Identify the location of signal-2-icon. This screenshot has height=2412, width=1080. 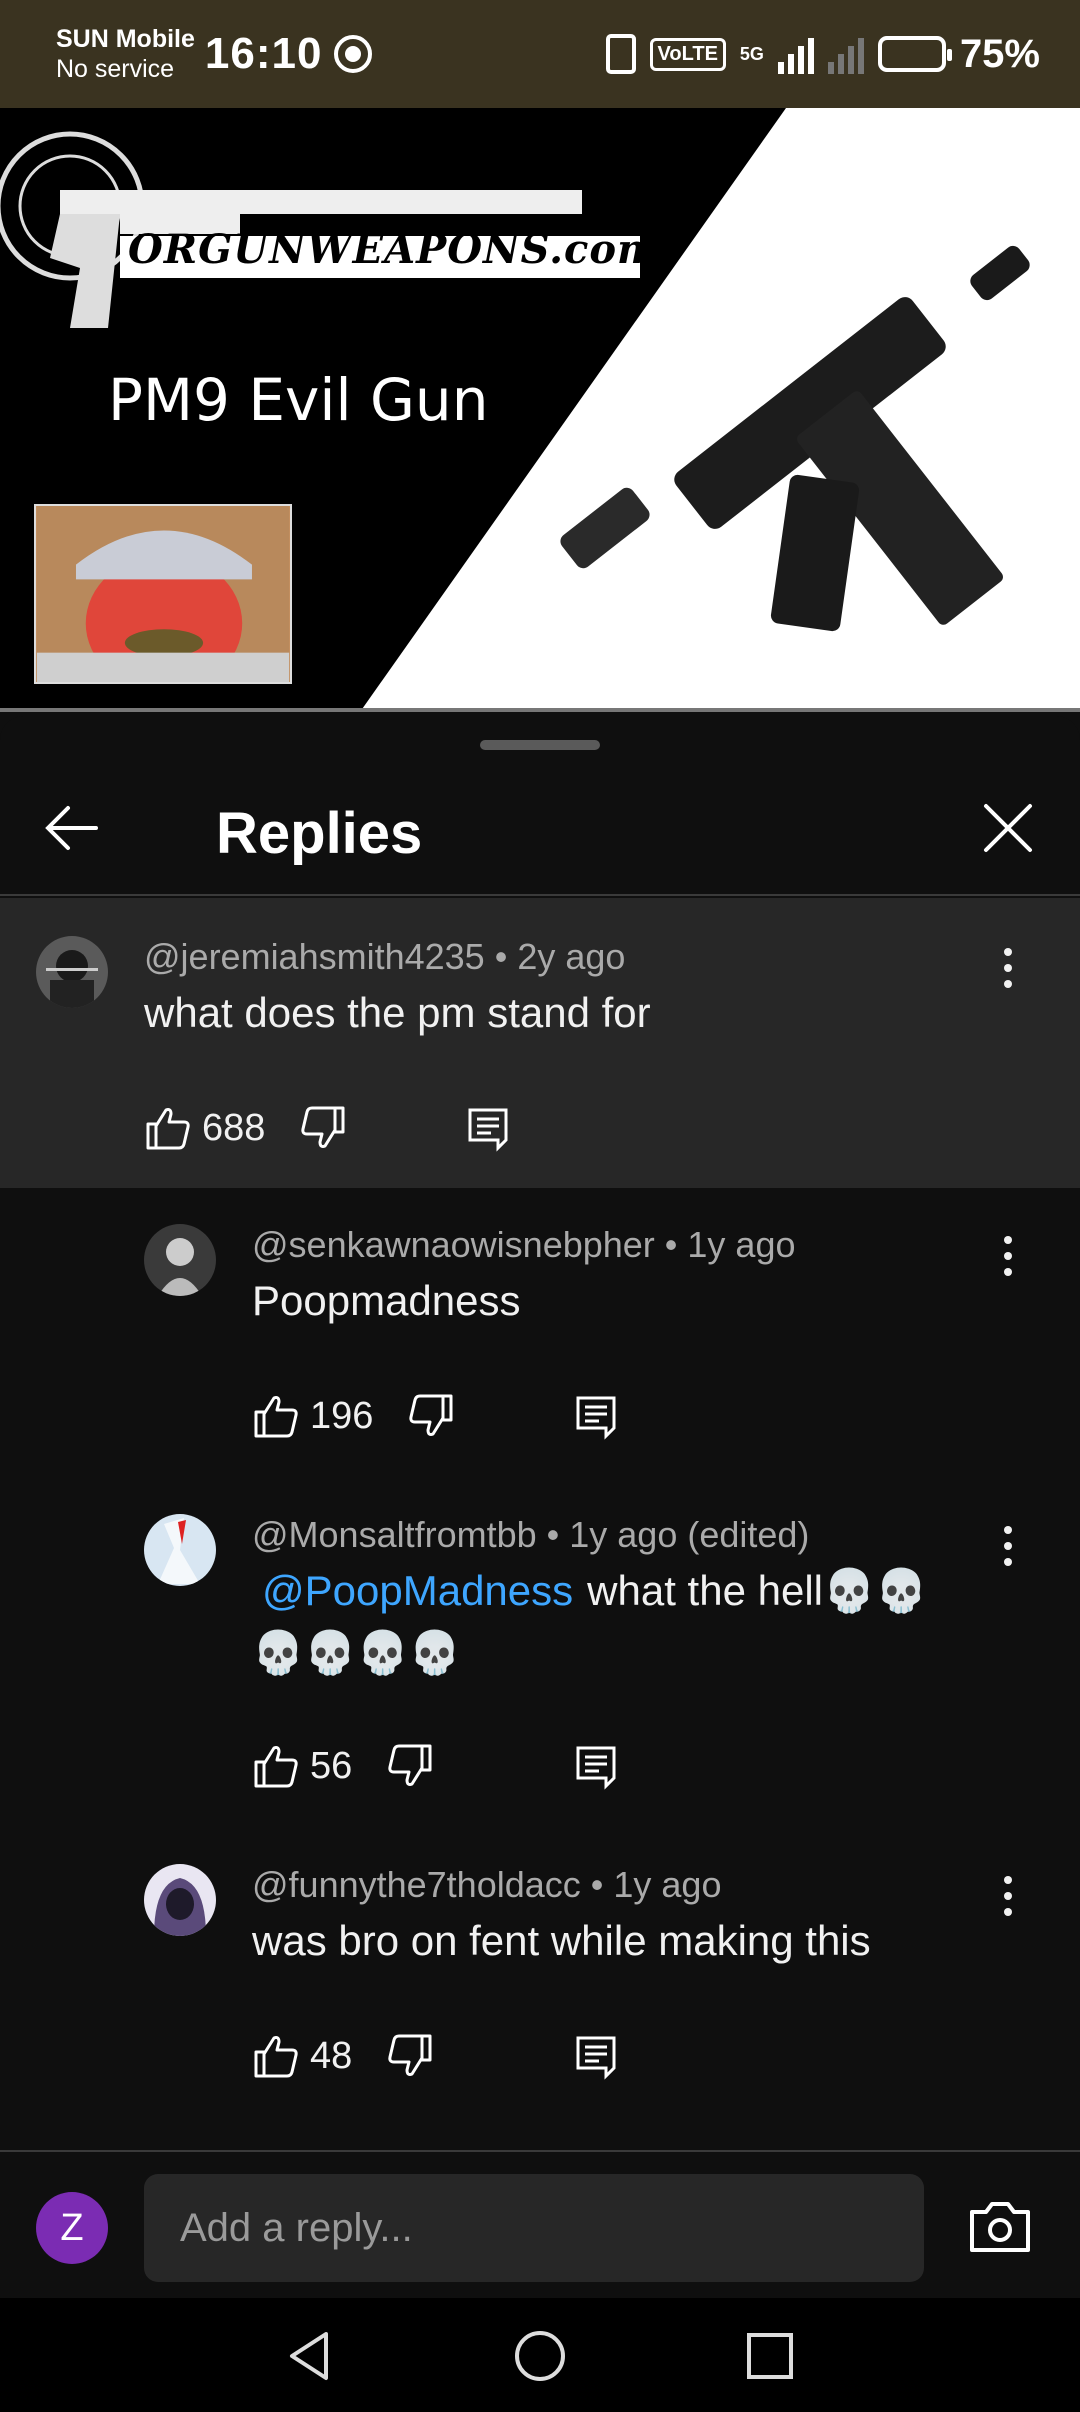
(845, 54).